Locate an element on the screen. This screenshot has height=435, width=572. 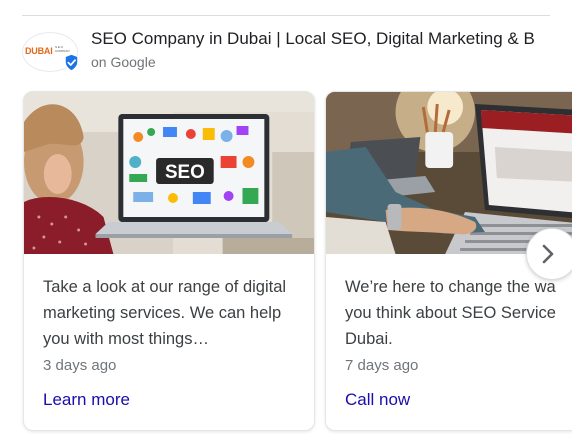
source-label: on Google is located at coordinates (123, 62).